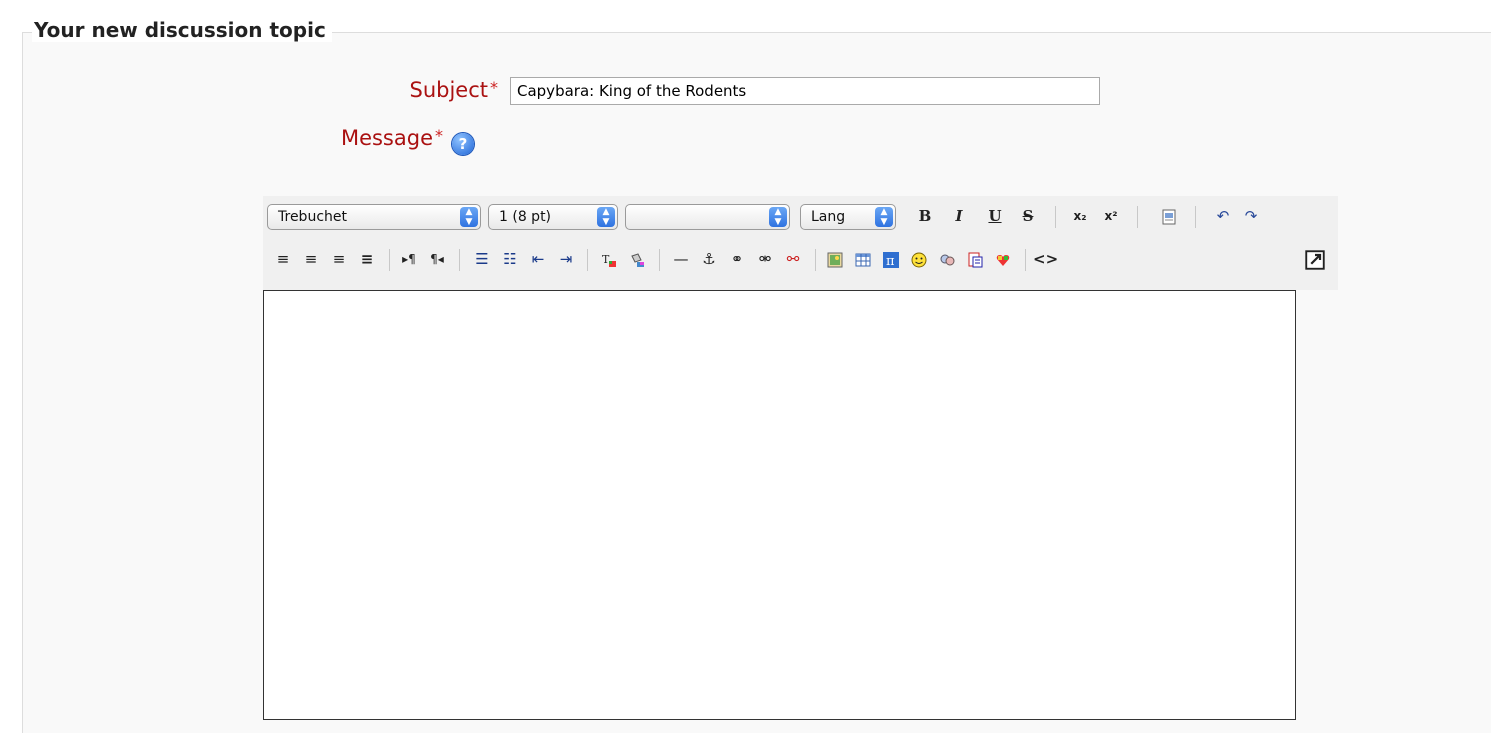  I want to click on smiley-button, so click(919, 259).